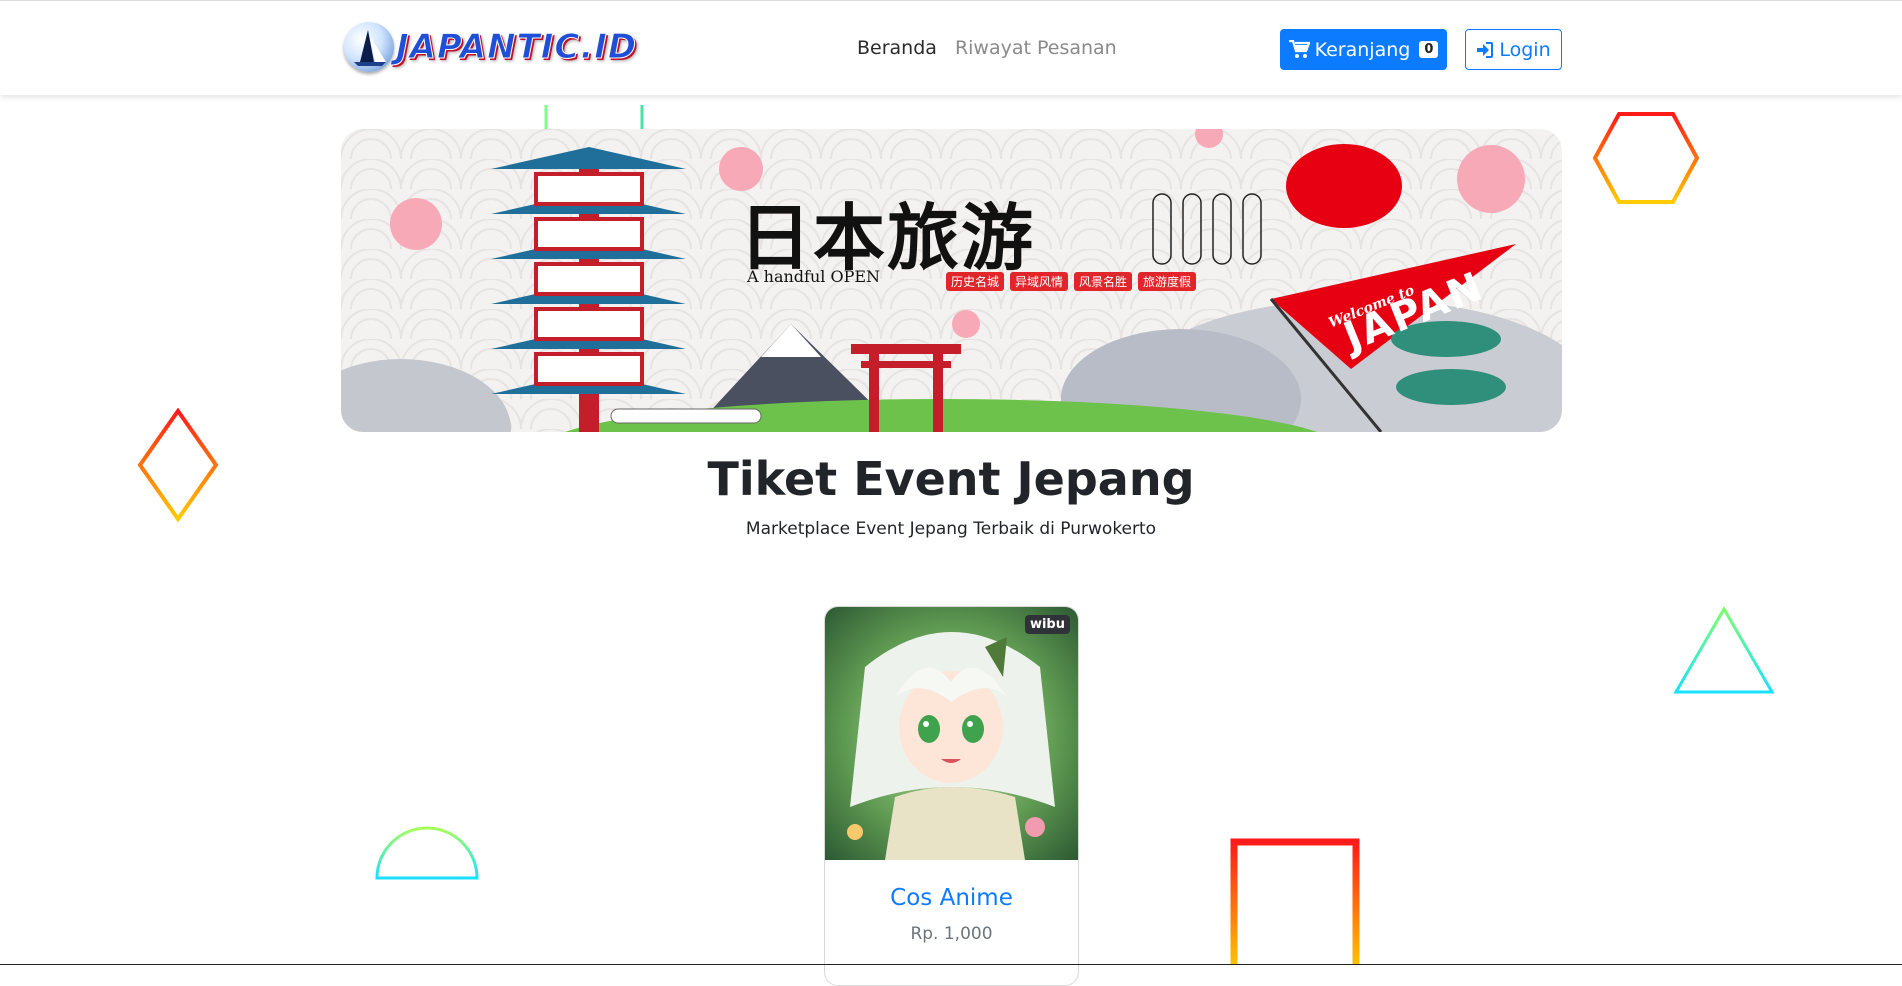 The image size is (1902, 986). I want to click on cart-button: Keranjang 0, so click(1363, 49).